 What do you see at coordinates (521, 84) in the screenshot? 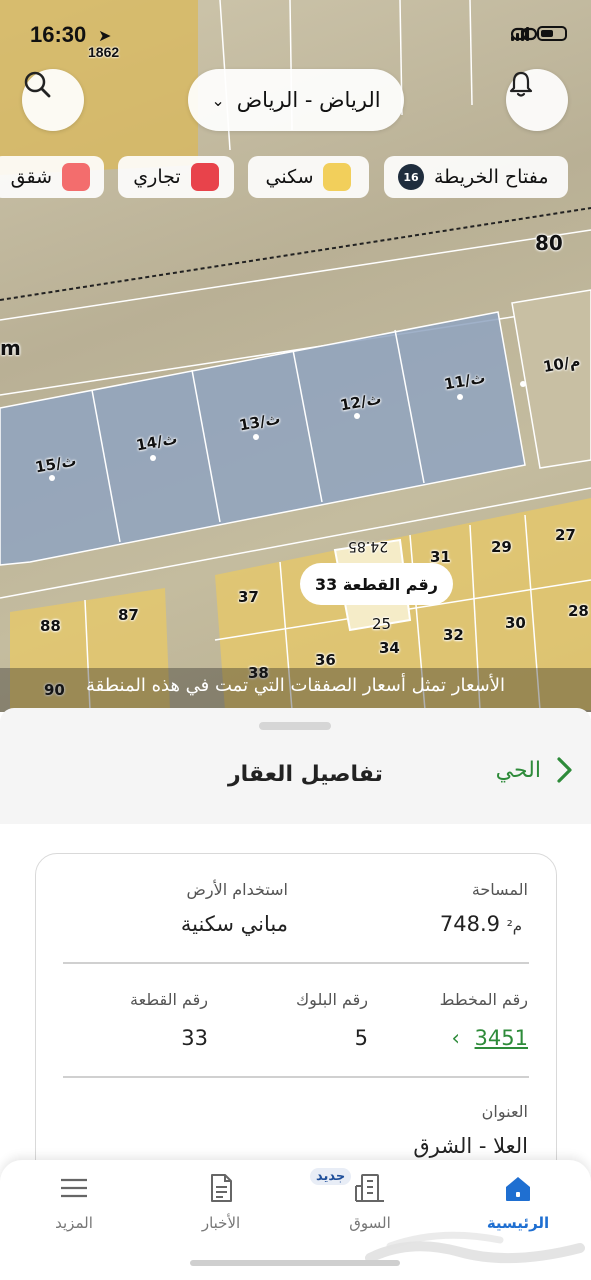
I see `bell-icon` at bounding box center [521, 84].